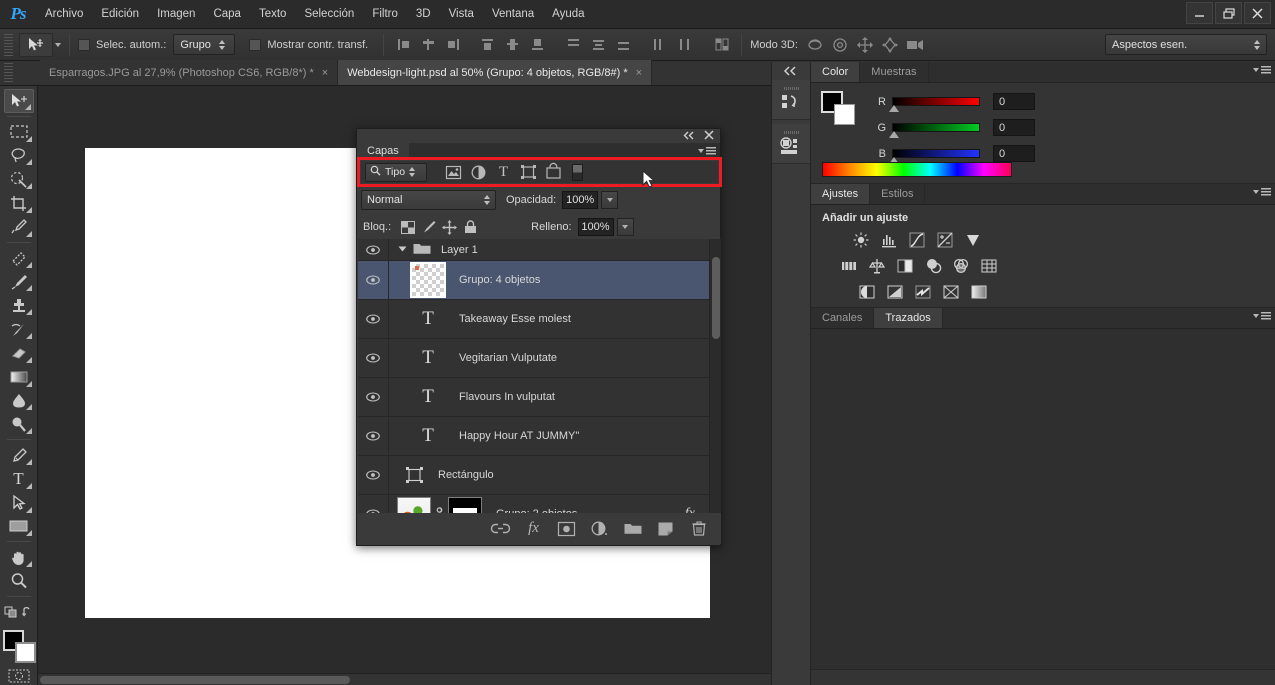 The width and height of the screenshot is (1275, 685). Describe the element at coordinates (539, 280) in the screenshot. I see `table-row: Grupo: 4 objetos` at that location.